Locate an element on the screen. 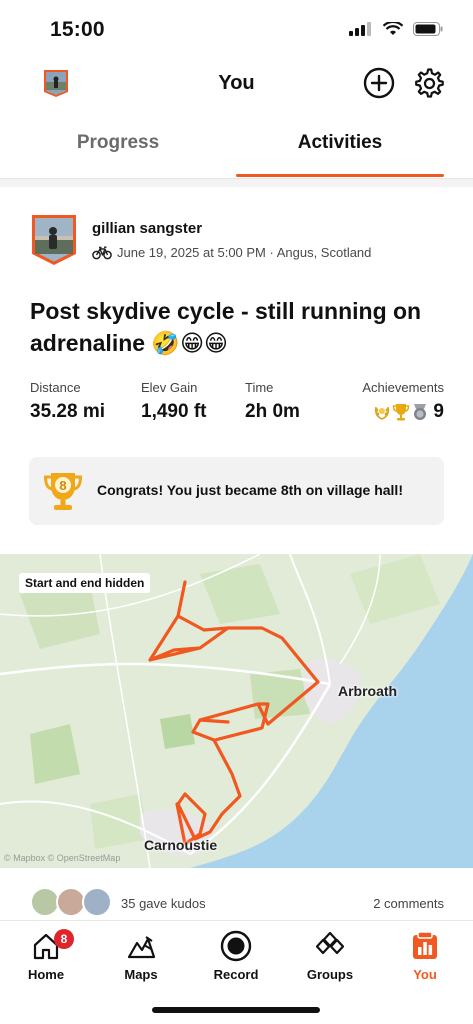 This screenshot has width=473, height=1024. stat-value: 1,490 ft is located at coordinates (174, 411).